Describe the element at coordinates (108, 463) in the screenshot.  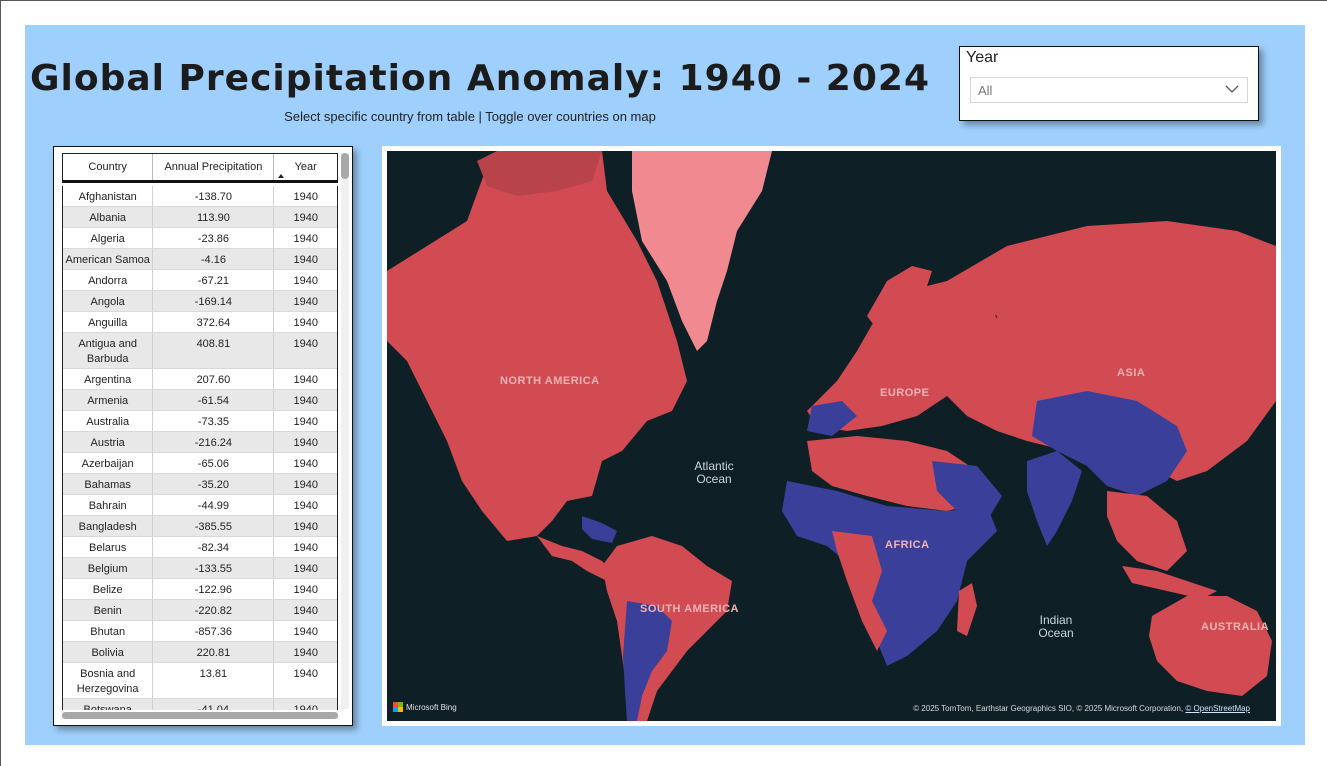
I see `cell-country: Azerbaijan` at that location.